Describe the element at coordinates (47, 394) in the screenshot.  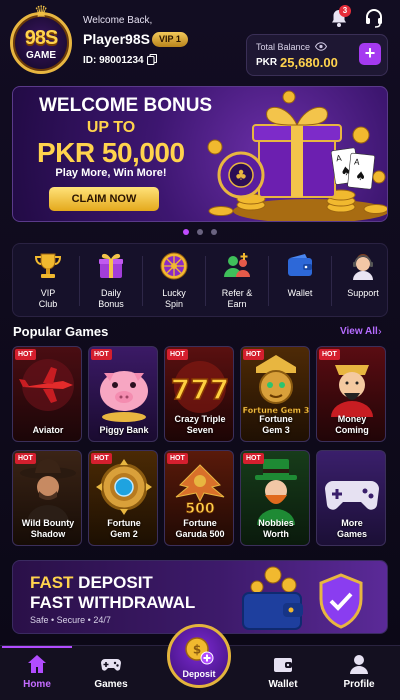
I see `game-card-aviator: HOT Aviator` at that location.